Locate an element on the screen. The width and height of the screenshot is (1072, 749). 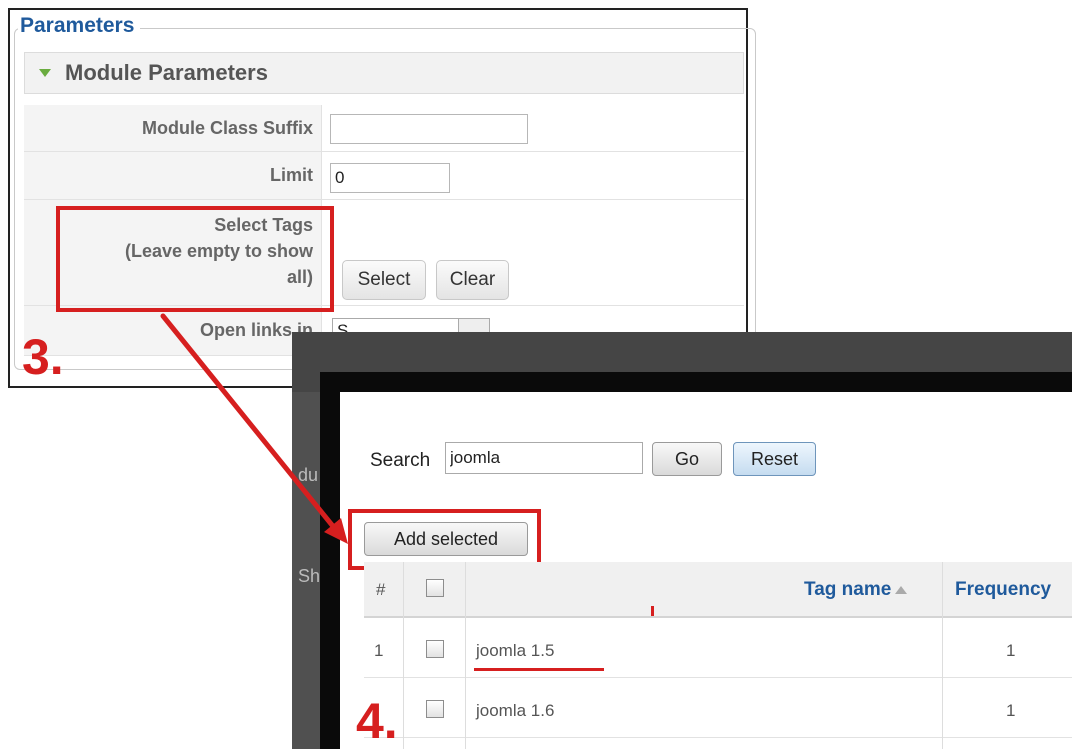
sort-ascending-icon is located at coordinates (901, 589).